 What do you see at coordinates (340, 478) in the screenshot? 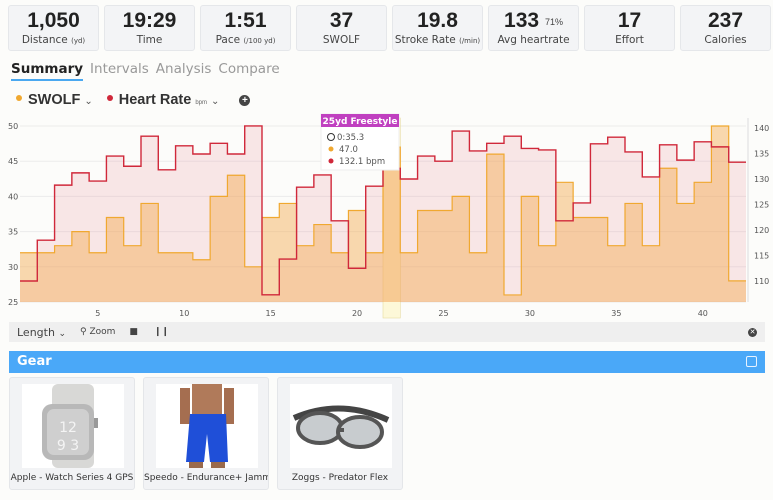
I see `gear-name: Zoggs - Predator Flex` at bounding box center [340, 478].